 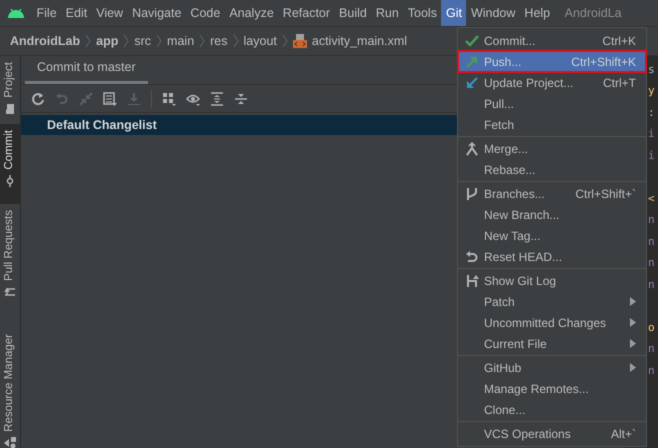 I want to click on breadcrumb-item: app, so click(x=107, y=41).